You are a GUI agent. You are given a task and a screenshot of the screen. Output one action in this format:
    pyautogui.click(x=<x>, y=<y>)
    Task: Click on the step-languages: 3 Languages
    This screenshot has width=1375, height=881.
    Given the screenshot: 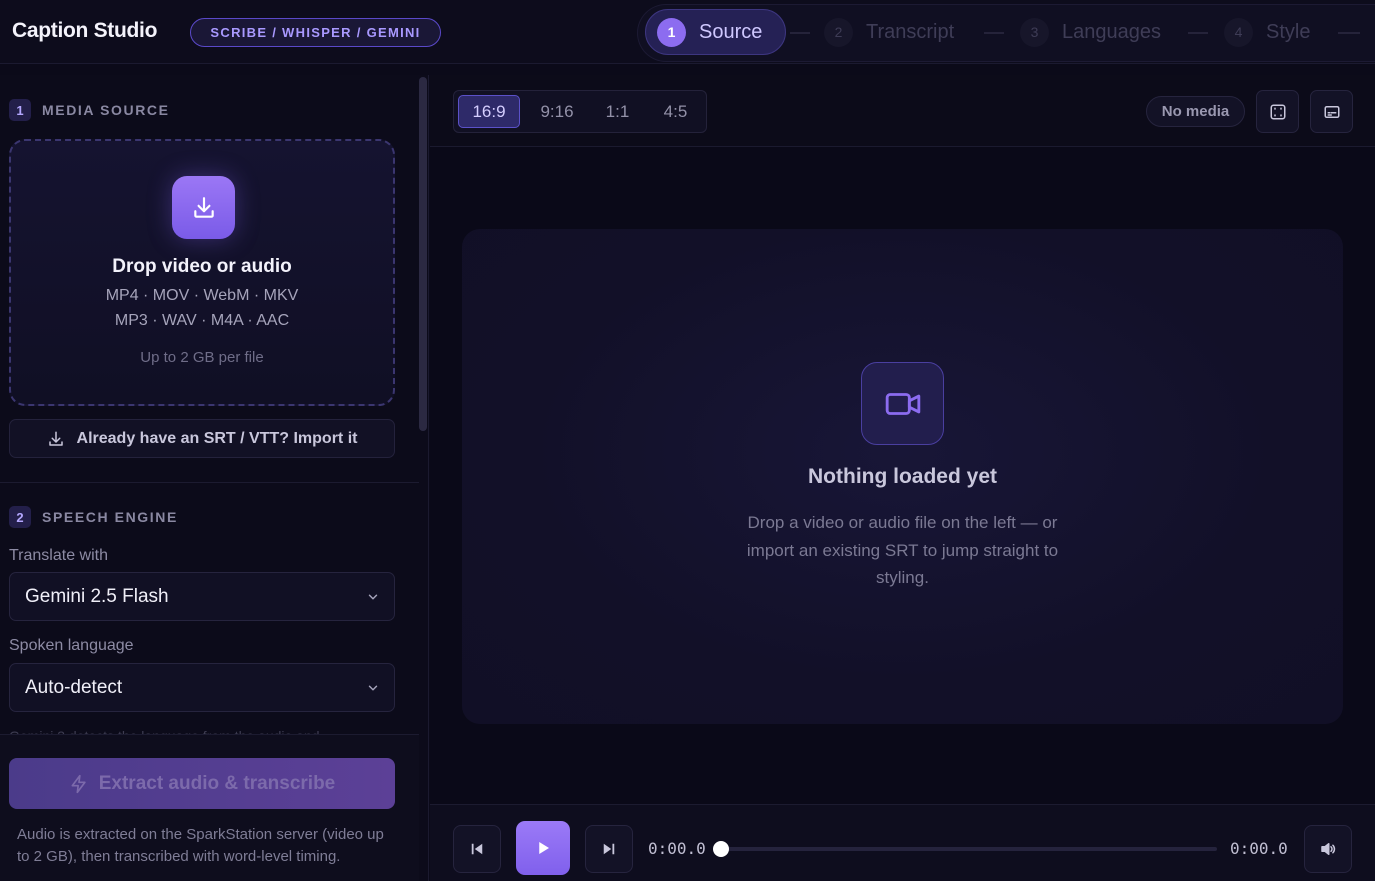 What is the action you would take?
    pyautogui.click(x=1090, y=32)
    